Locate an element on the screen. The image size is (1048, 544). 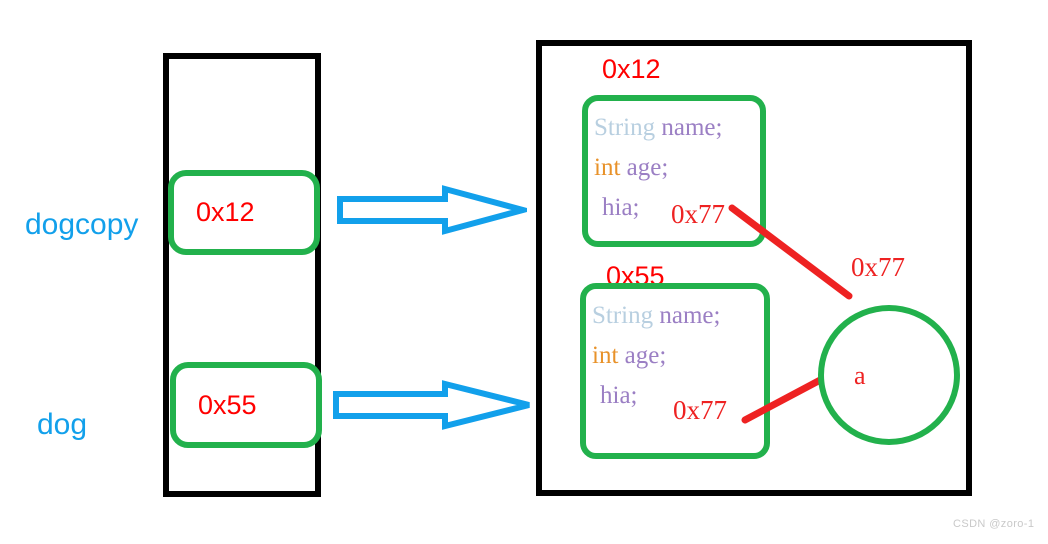
reference-cell-dogcopy: 0x12 is located at coordinates (244, 212).